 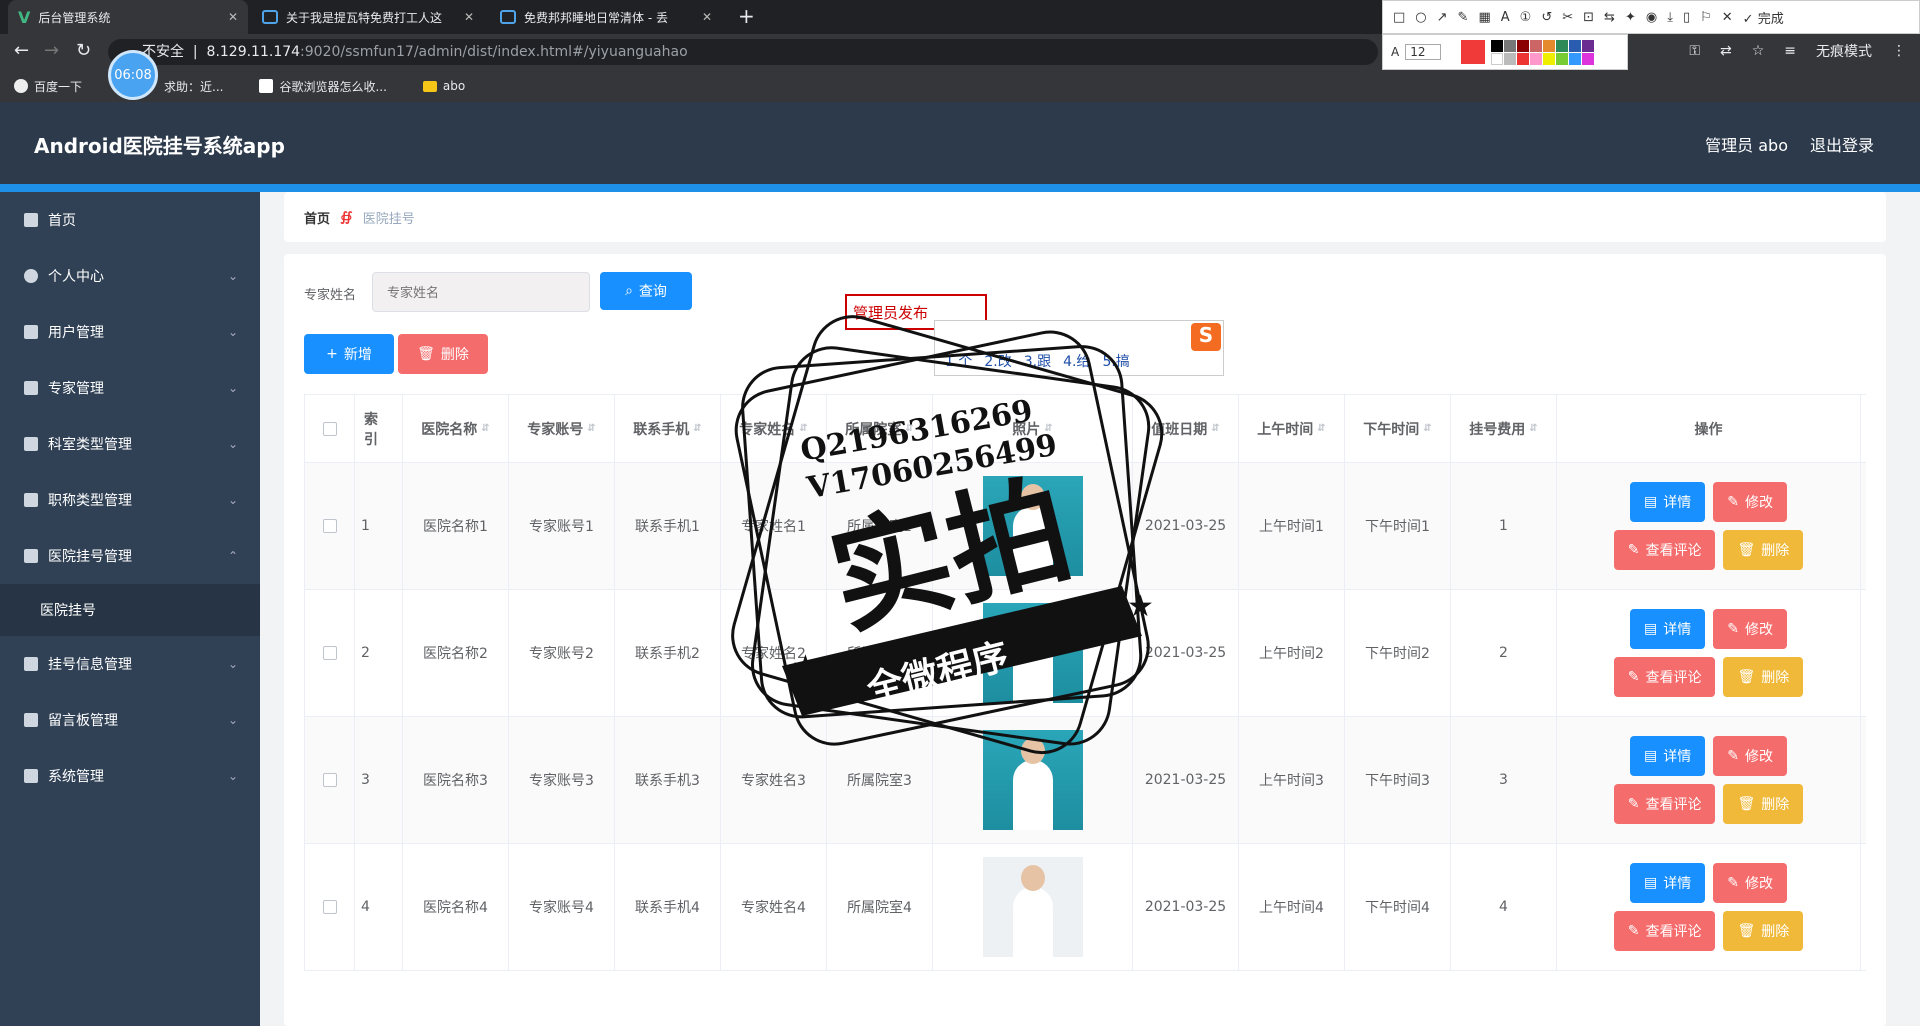 I want to click on scan-icon: ⊡, so click(x=1588, y=17).